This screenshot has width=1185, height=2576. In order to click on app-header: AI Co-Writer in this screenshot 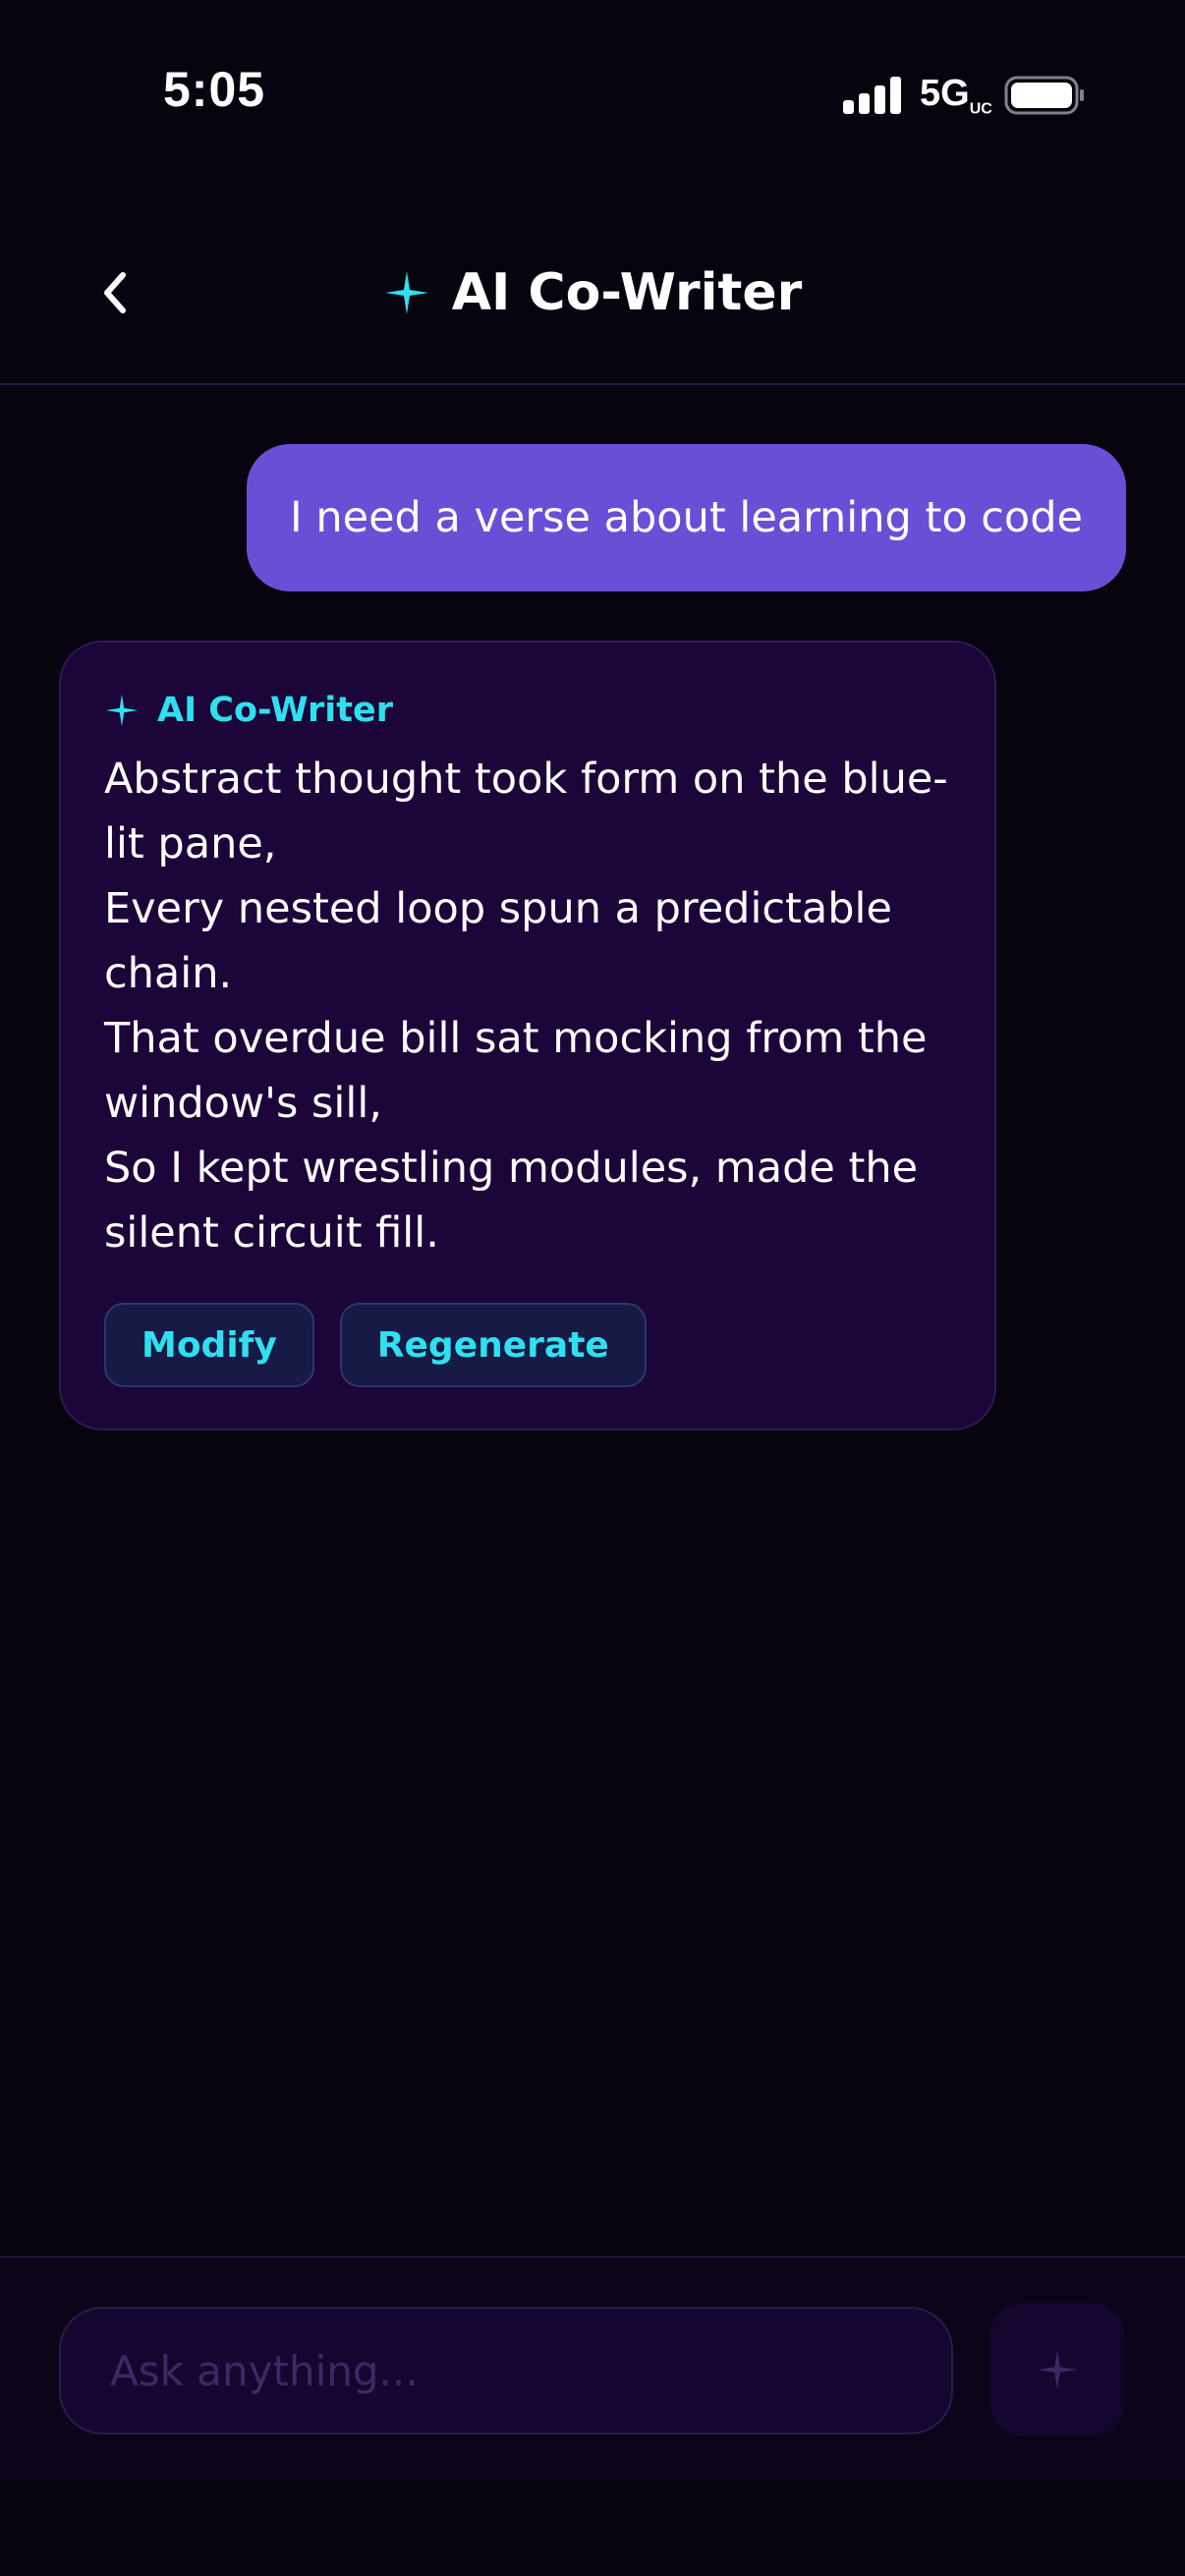, I will do `click(592, 286)`.